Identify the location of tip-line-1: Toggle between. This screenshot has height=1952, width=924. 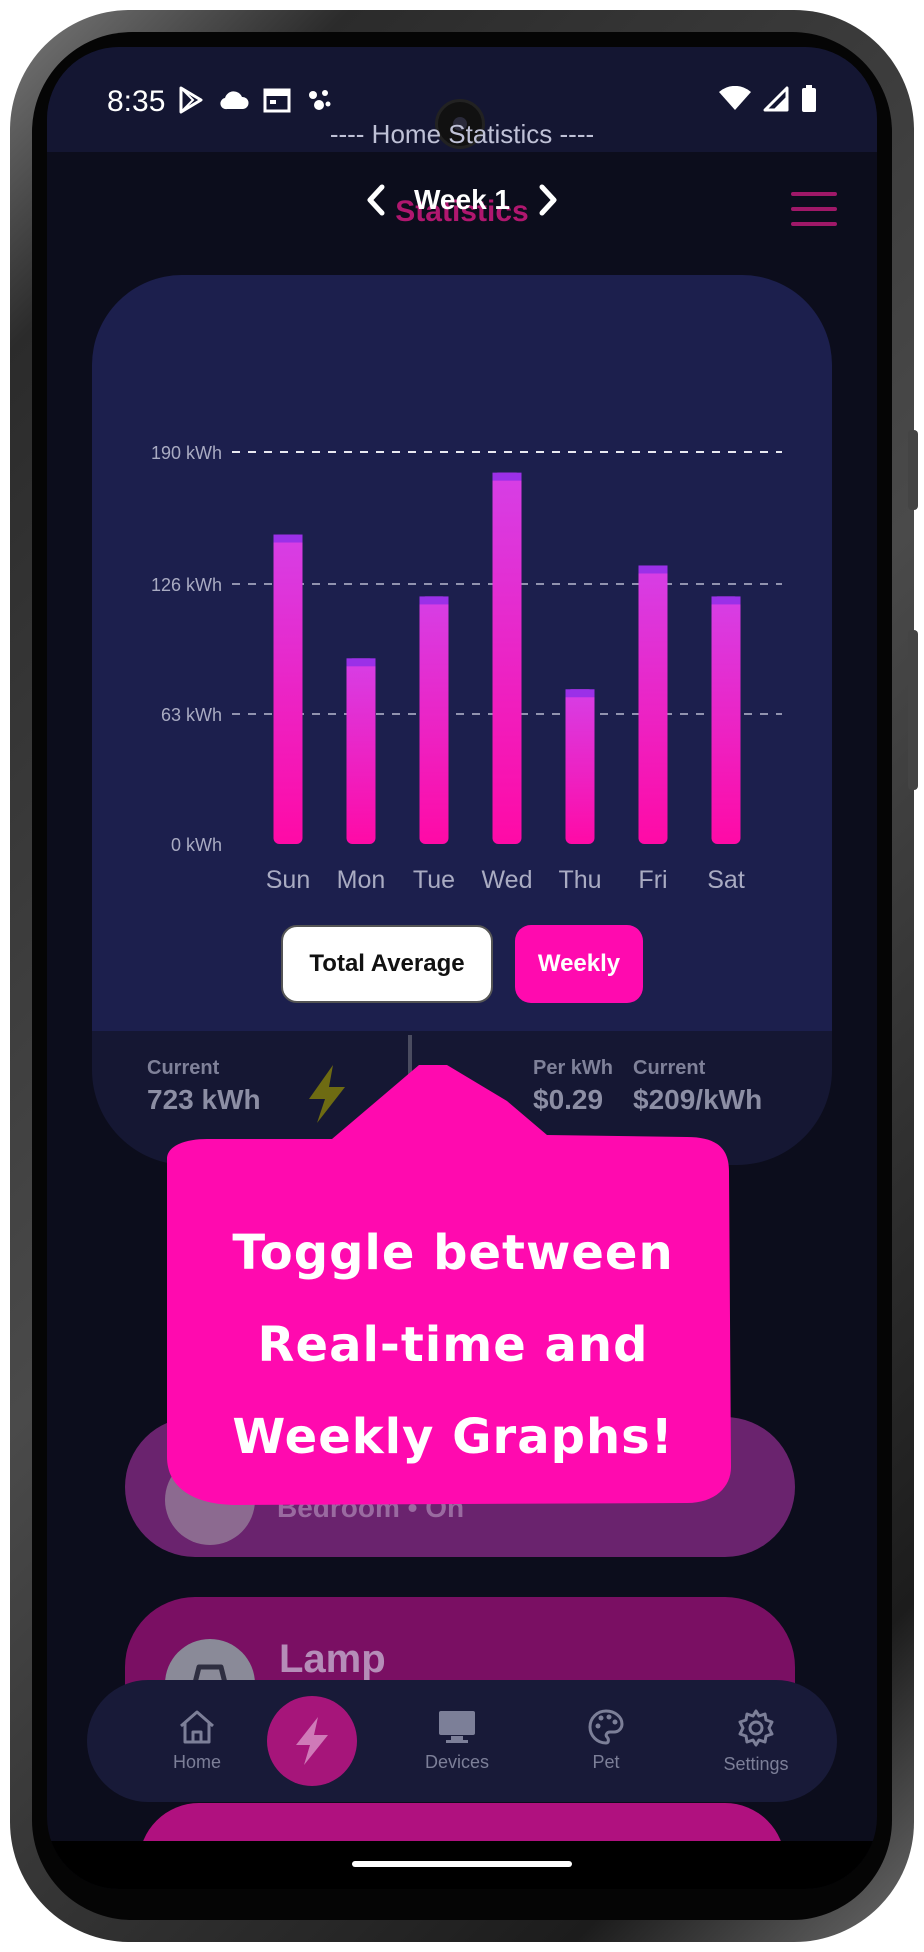
(453, 1253).